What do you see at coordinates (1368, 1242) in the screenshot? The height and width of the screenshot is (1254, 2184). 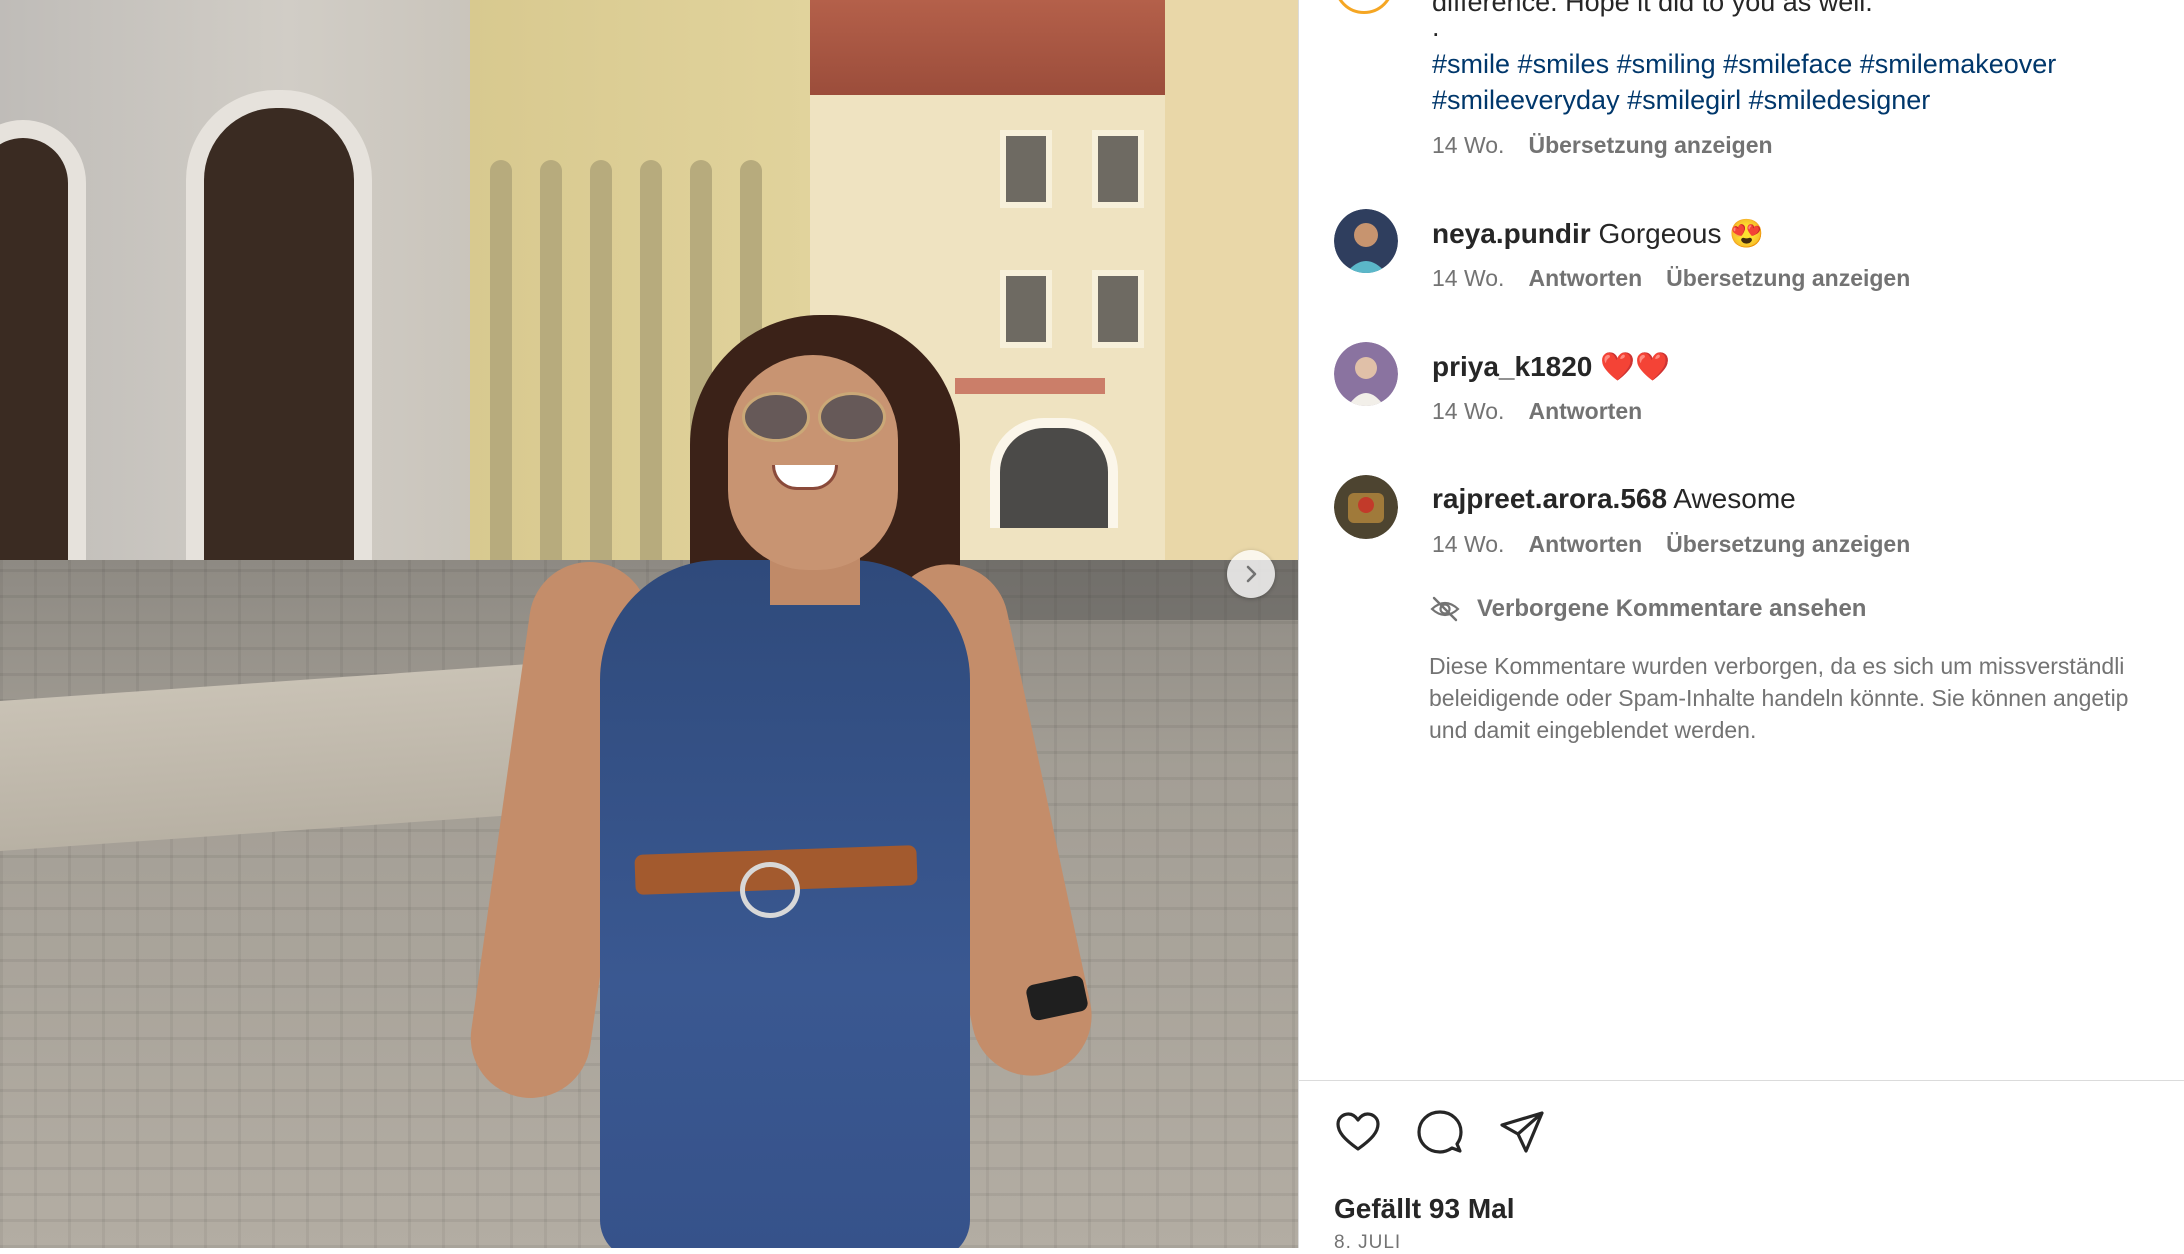 I see `post-date: 8. JULI` at bounding box center [1368, 1242].